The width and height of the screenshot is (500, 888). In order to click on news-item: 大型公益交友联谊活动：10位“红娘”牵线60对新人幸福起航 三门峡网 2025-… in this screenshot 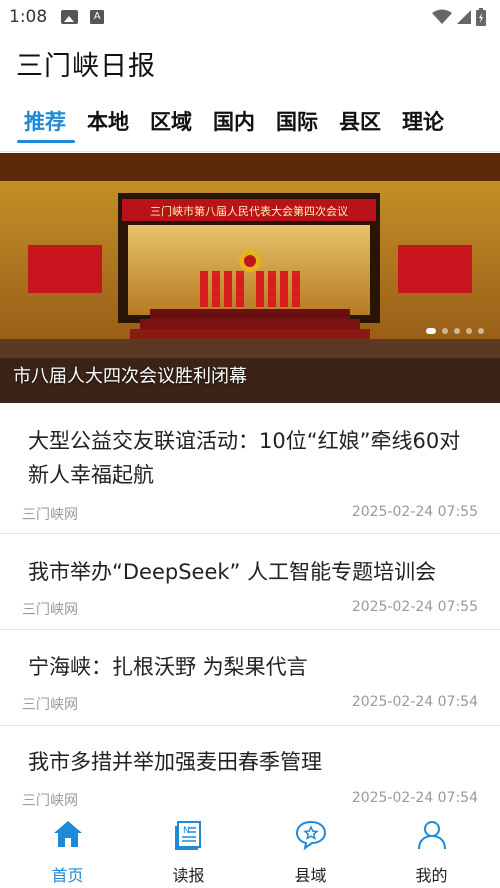, I will do `click(250, 468)`.